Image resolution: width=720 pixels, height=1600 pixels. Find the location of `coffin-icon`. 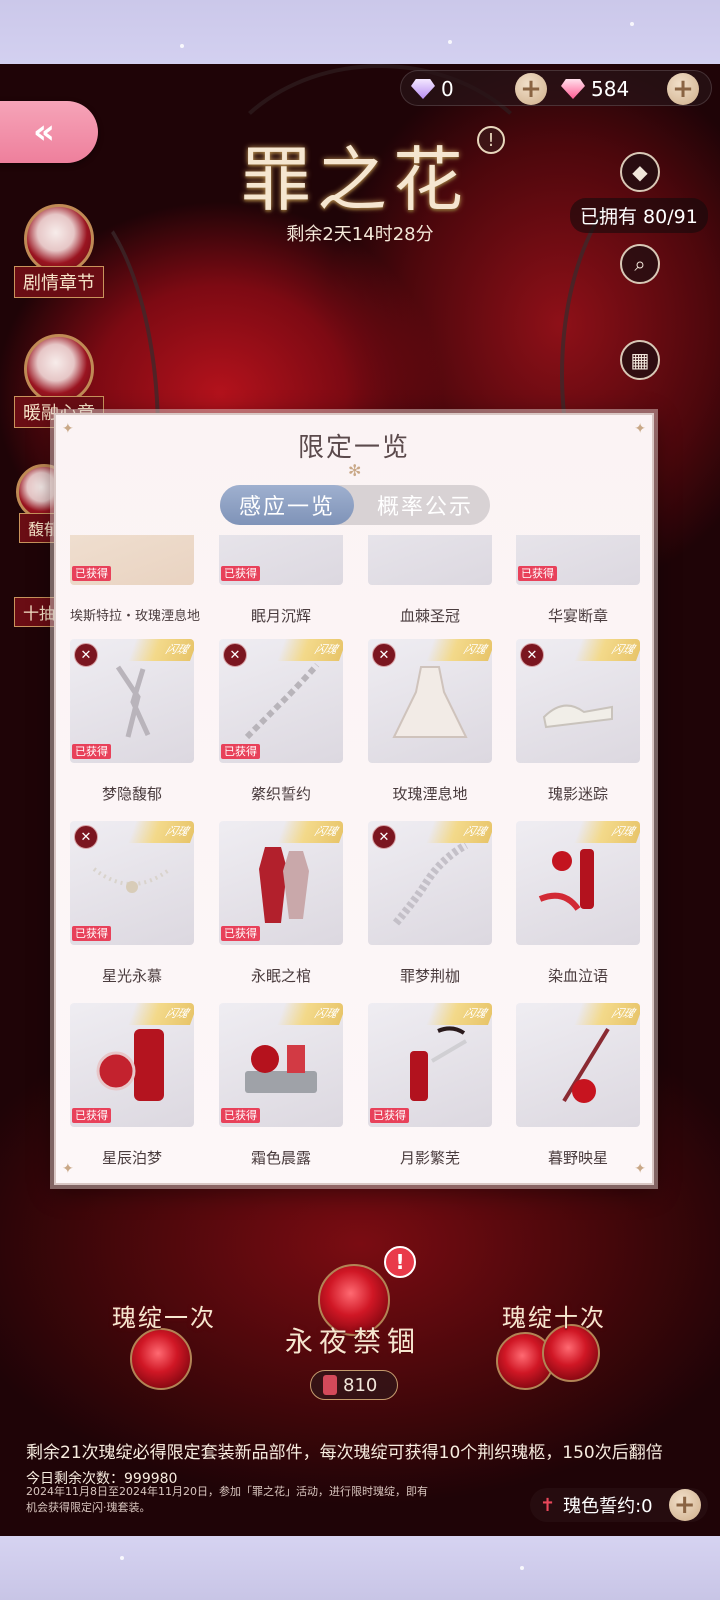

coffin-icon is located at coordinates (284, 885).